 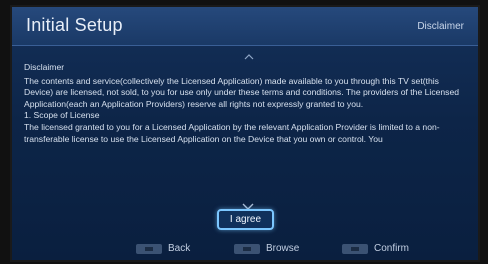 What do you see at coordinates (179, 248) in the screenshot?
I see `footer-back-label: Back` at bounding box center [179, 248].